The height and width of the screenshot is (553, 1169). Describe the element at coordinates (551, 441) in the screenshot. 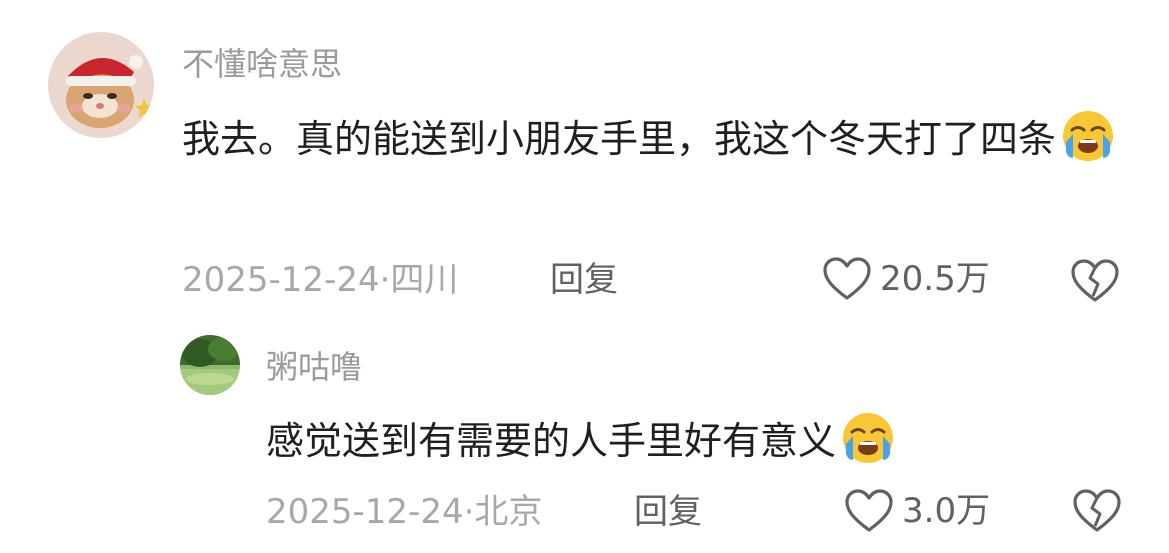

I see `comment-text-body: 感觉送到有需要的人手里好有意义` at that location.